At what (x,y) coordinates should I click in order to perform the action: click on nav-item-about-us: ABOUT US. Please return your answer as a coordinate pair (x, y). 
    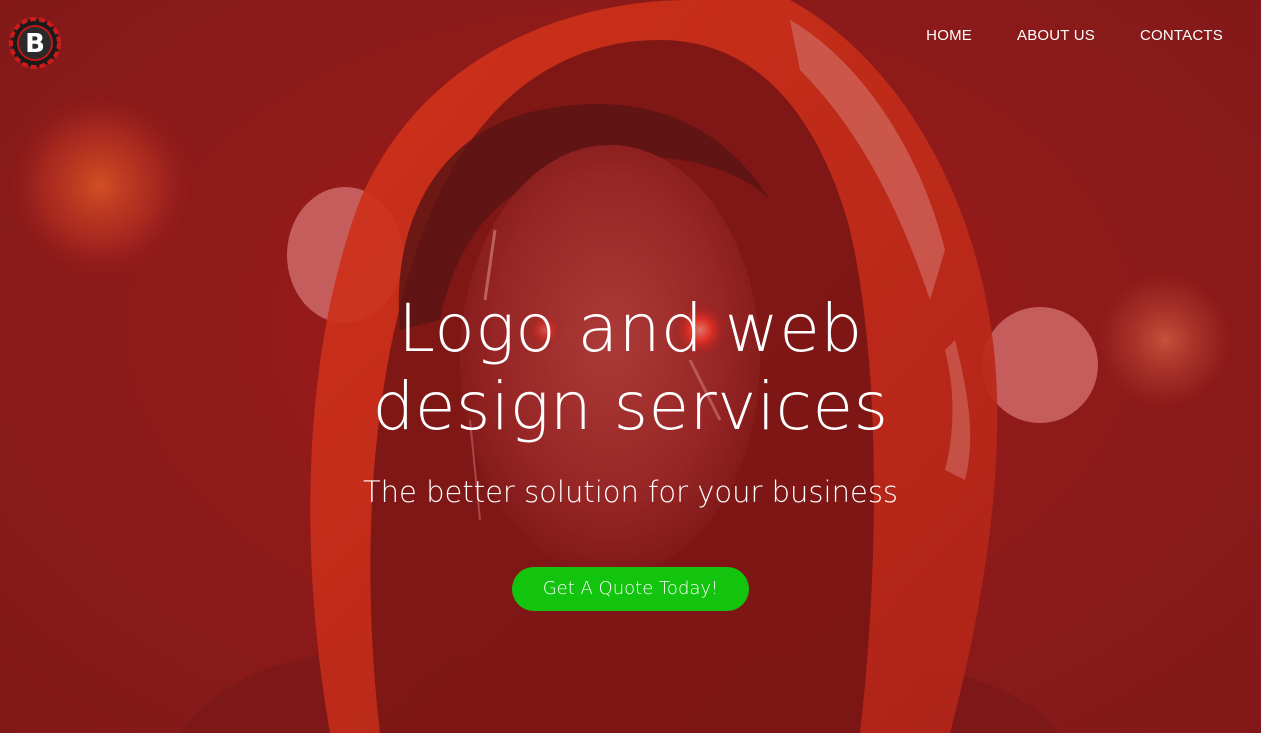
    Looking at the image, I should click on (1056, 36).